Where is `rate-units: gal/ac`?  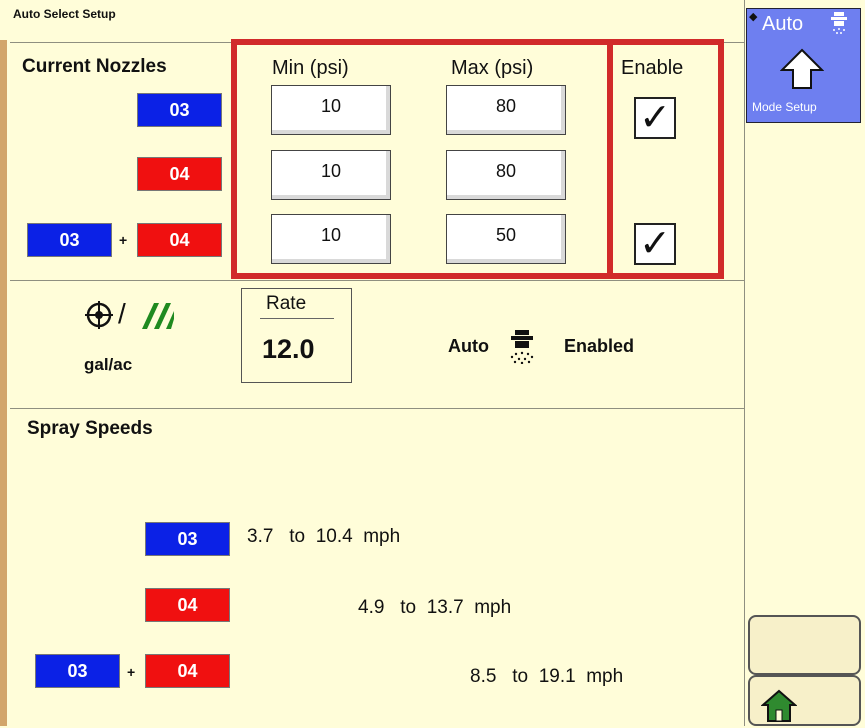
rate-units: gal/ac is located at coordinates (108, 364).